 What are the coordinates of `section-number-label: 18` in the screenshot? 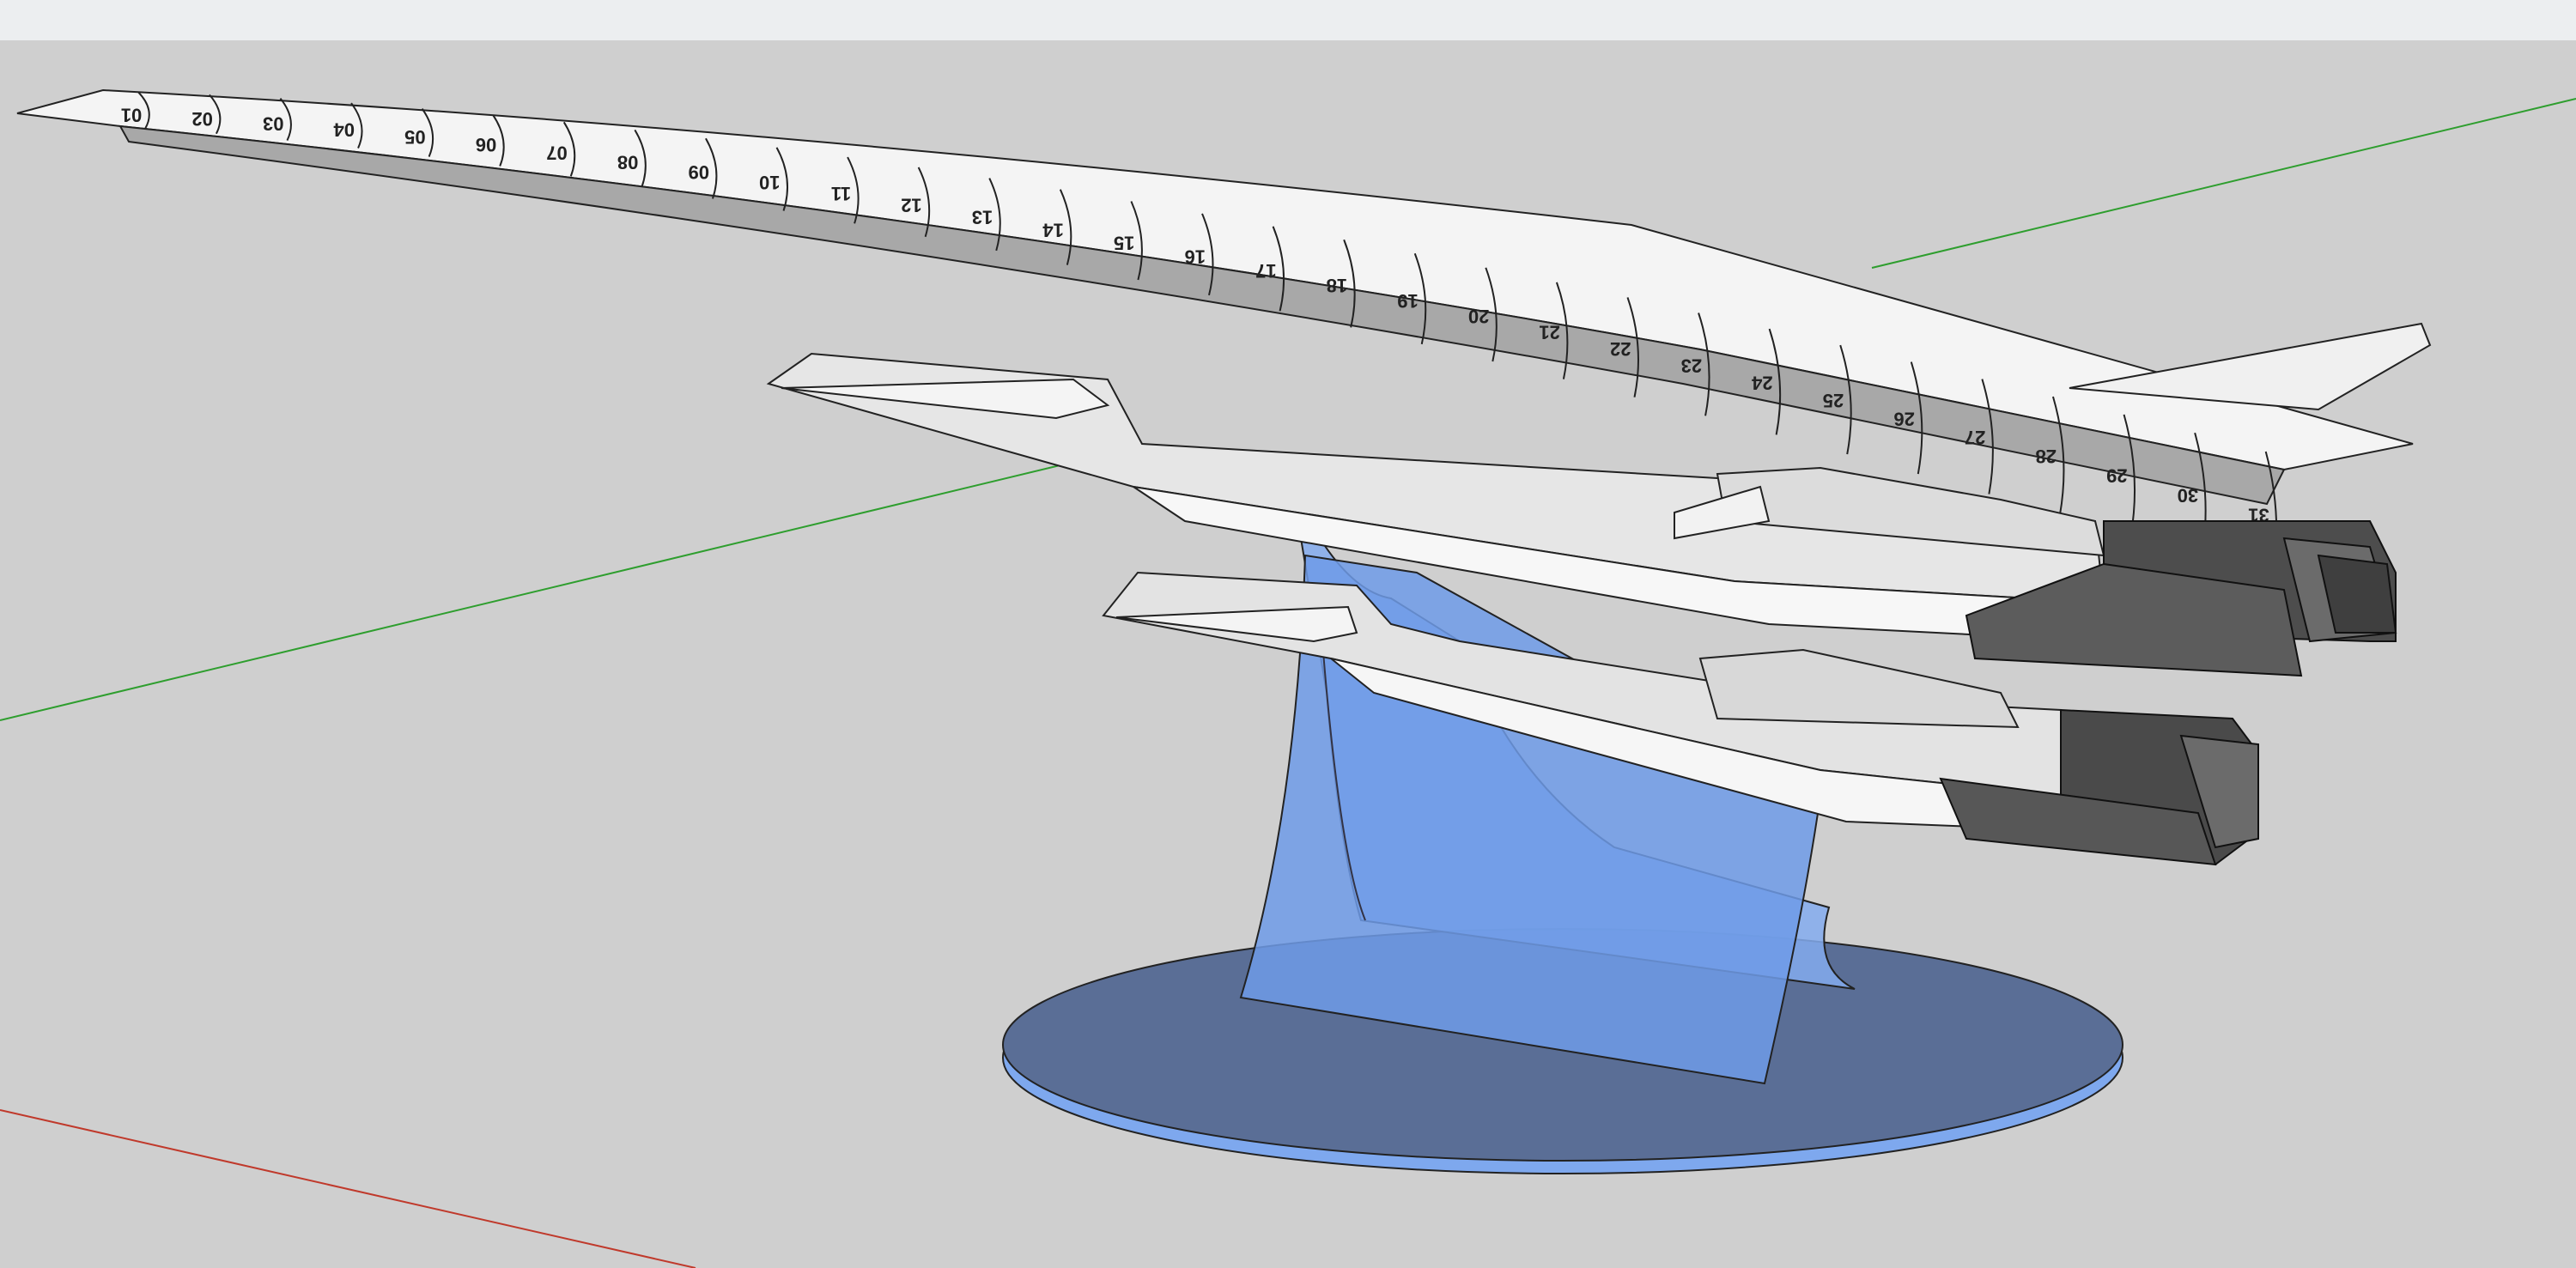 It's located at (1337, 285).